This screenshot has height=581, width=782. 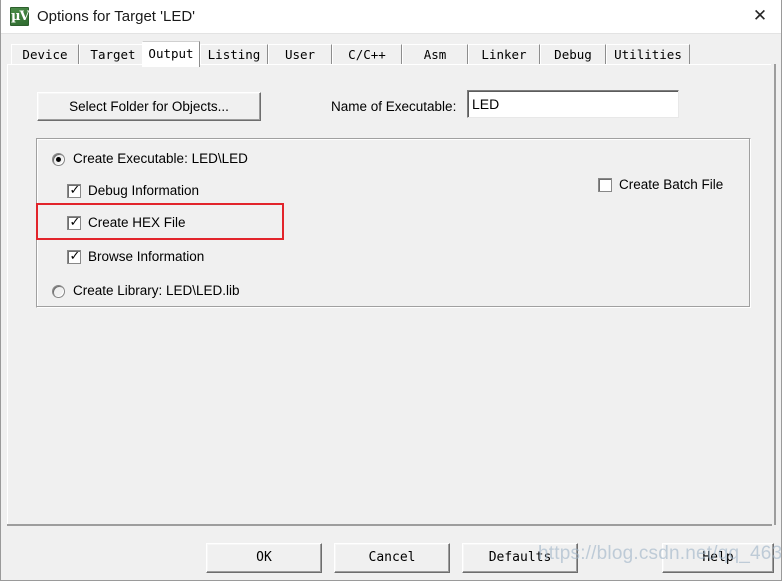 What do you see at coordinates (116, 16) in the screenshot?
I see `window-title: Options for Target 'LED'` at bounding box center [116, 16].